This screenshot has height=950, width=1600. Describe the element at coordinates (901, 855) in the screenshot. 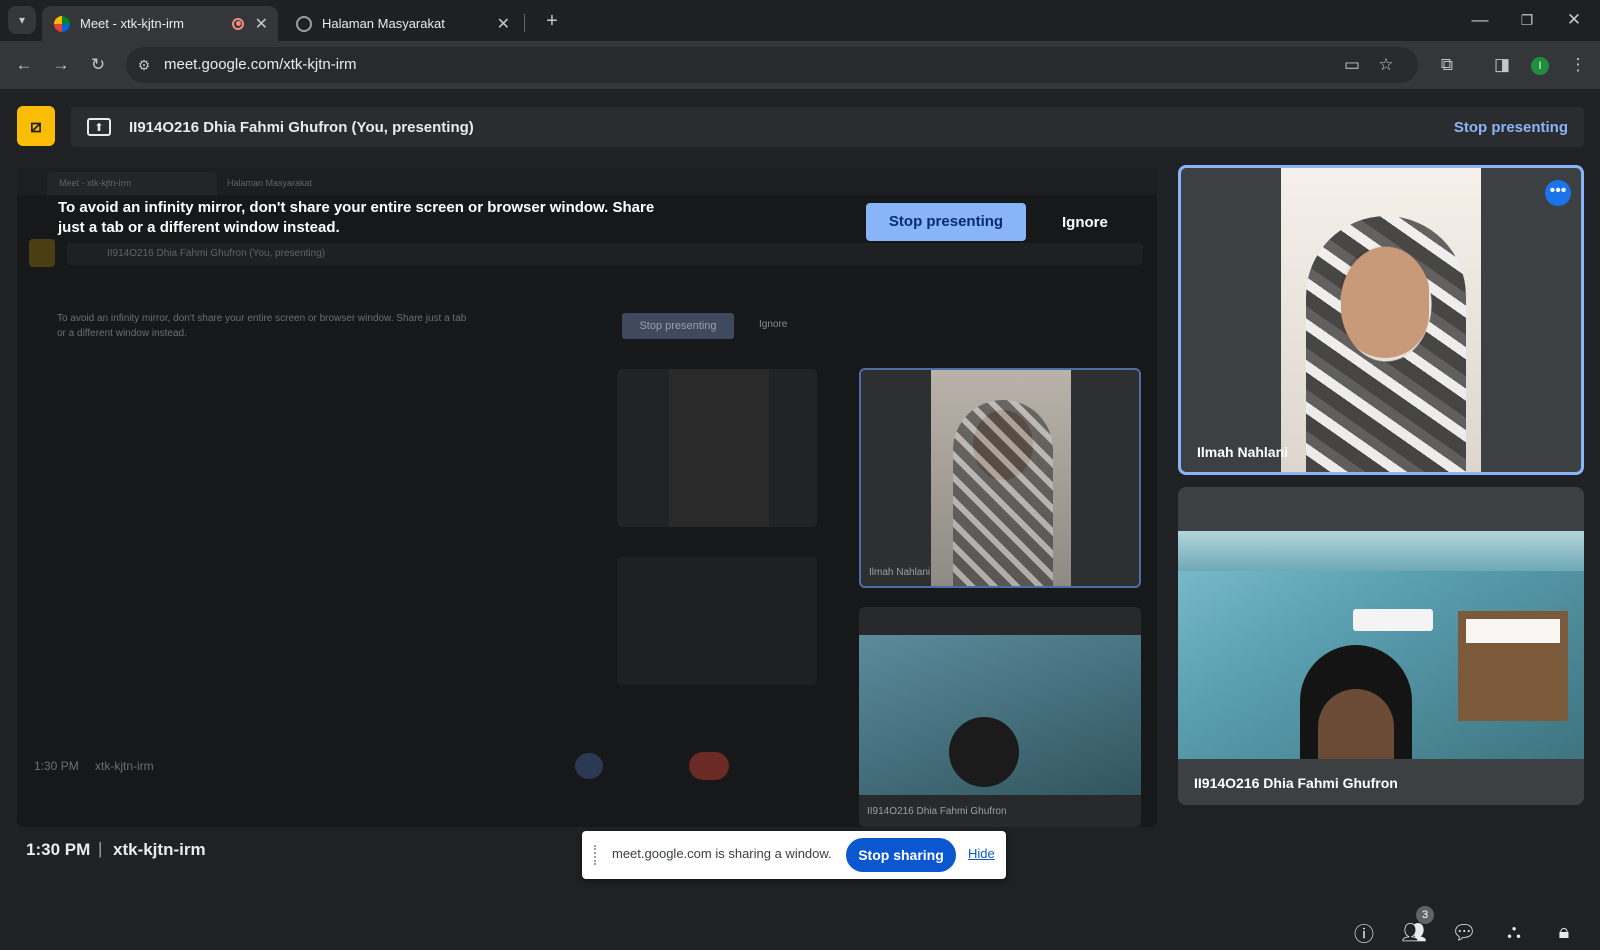

I see `stop-sharing-button: Stop sharing` at that location.